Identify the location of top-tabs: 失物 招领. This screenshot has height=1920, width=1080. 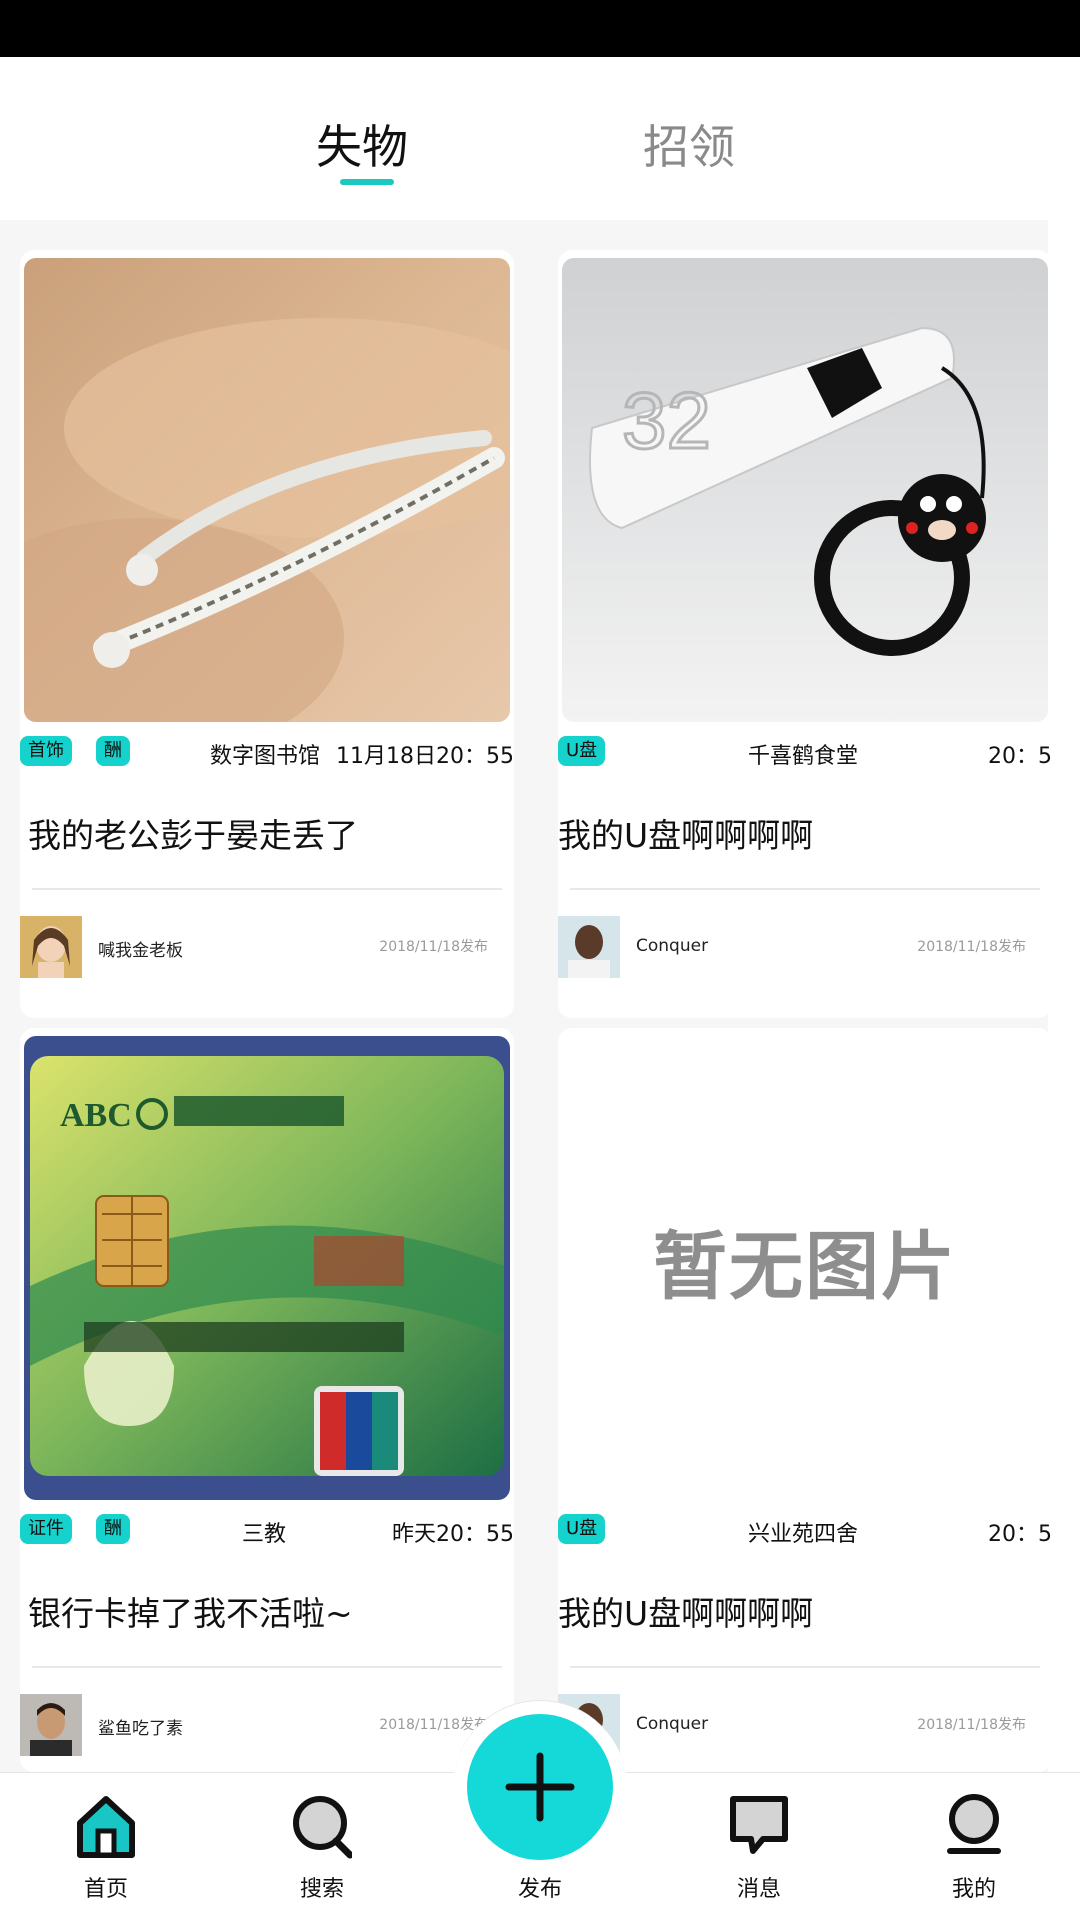
(540, 138).